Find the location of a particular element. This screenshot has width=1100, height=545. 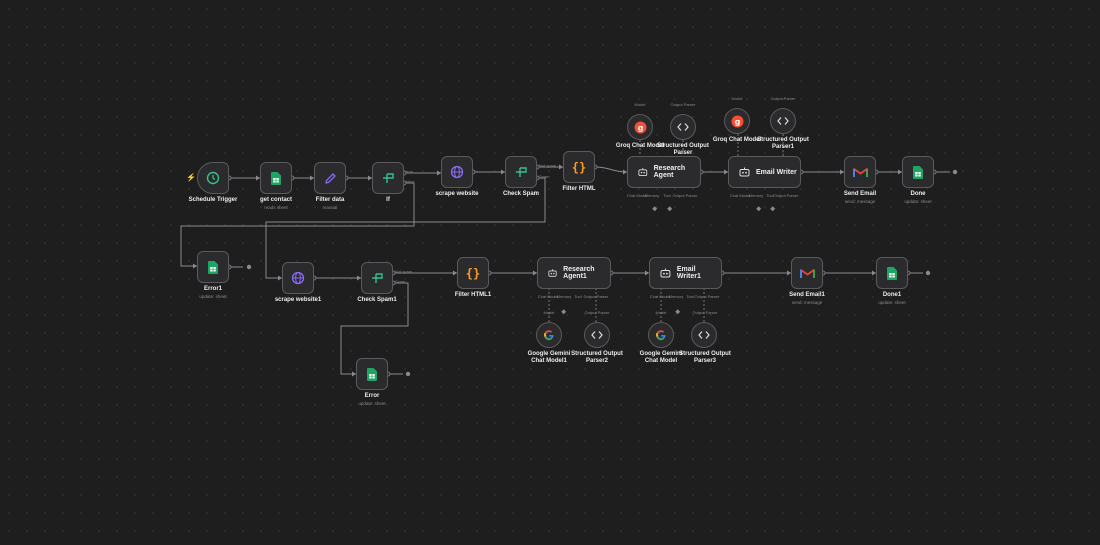

research-agent1-node: Research Agent1 is located at coordinates (574, 273).